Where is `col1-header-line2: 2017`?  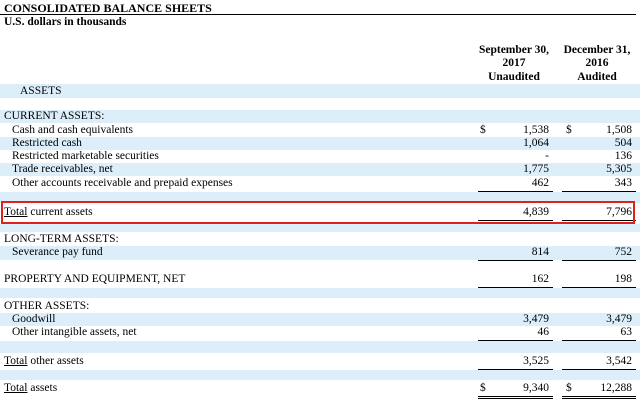 col1-header-line2: 2017 is located at coordinates (514, 63).